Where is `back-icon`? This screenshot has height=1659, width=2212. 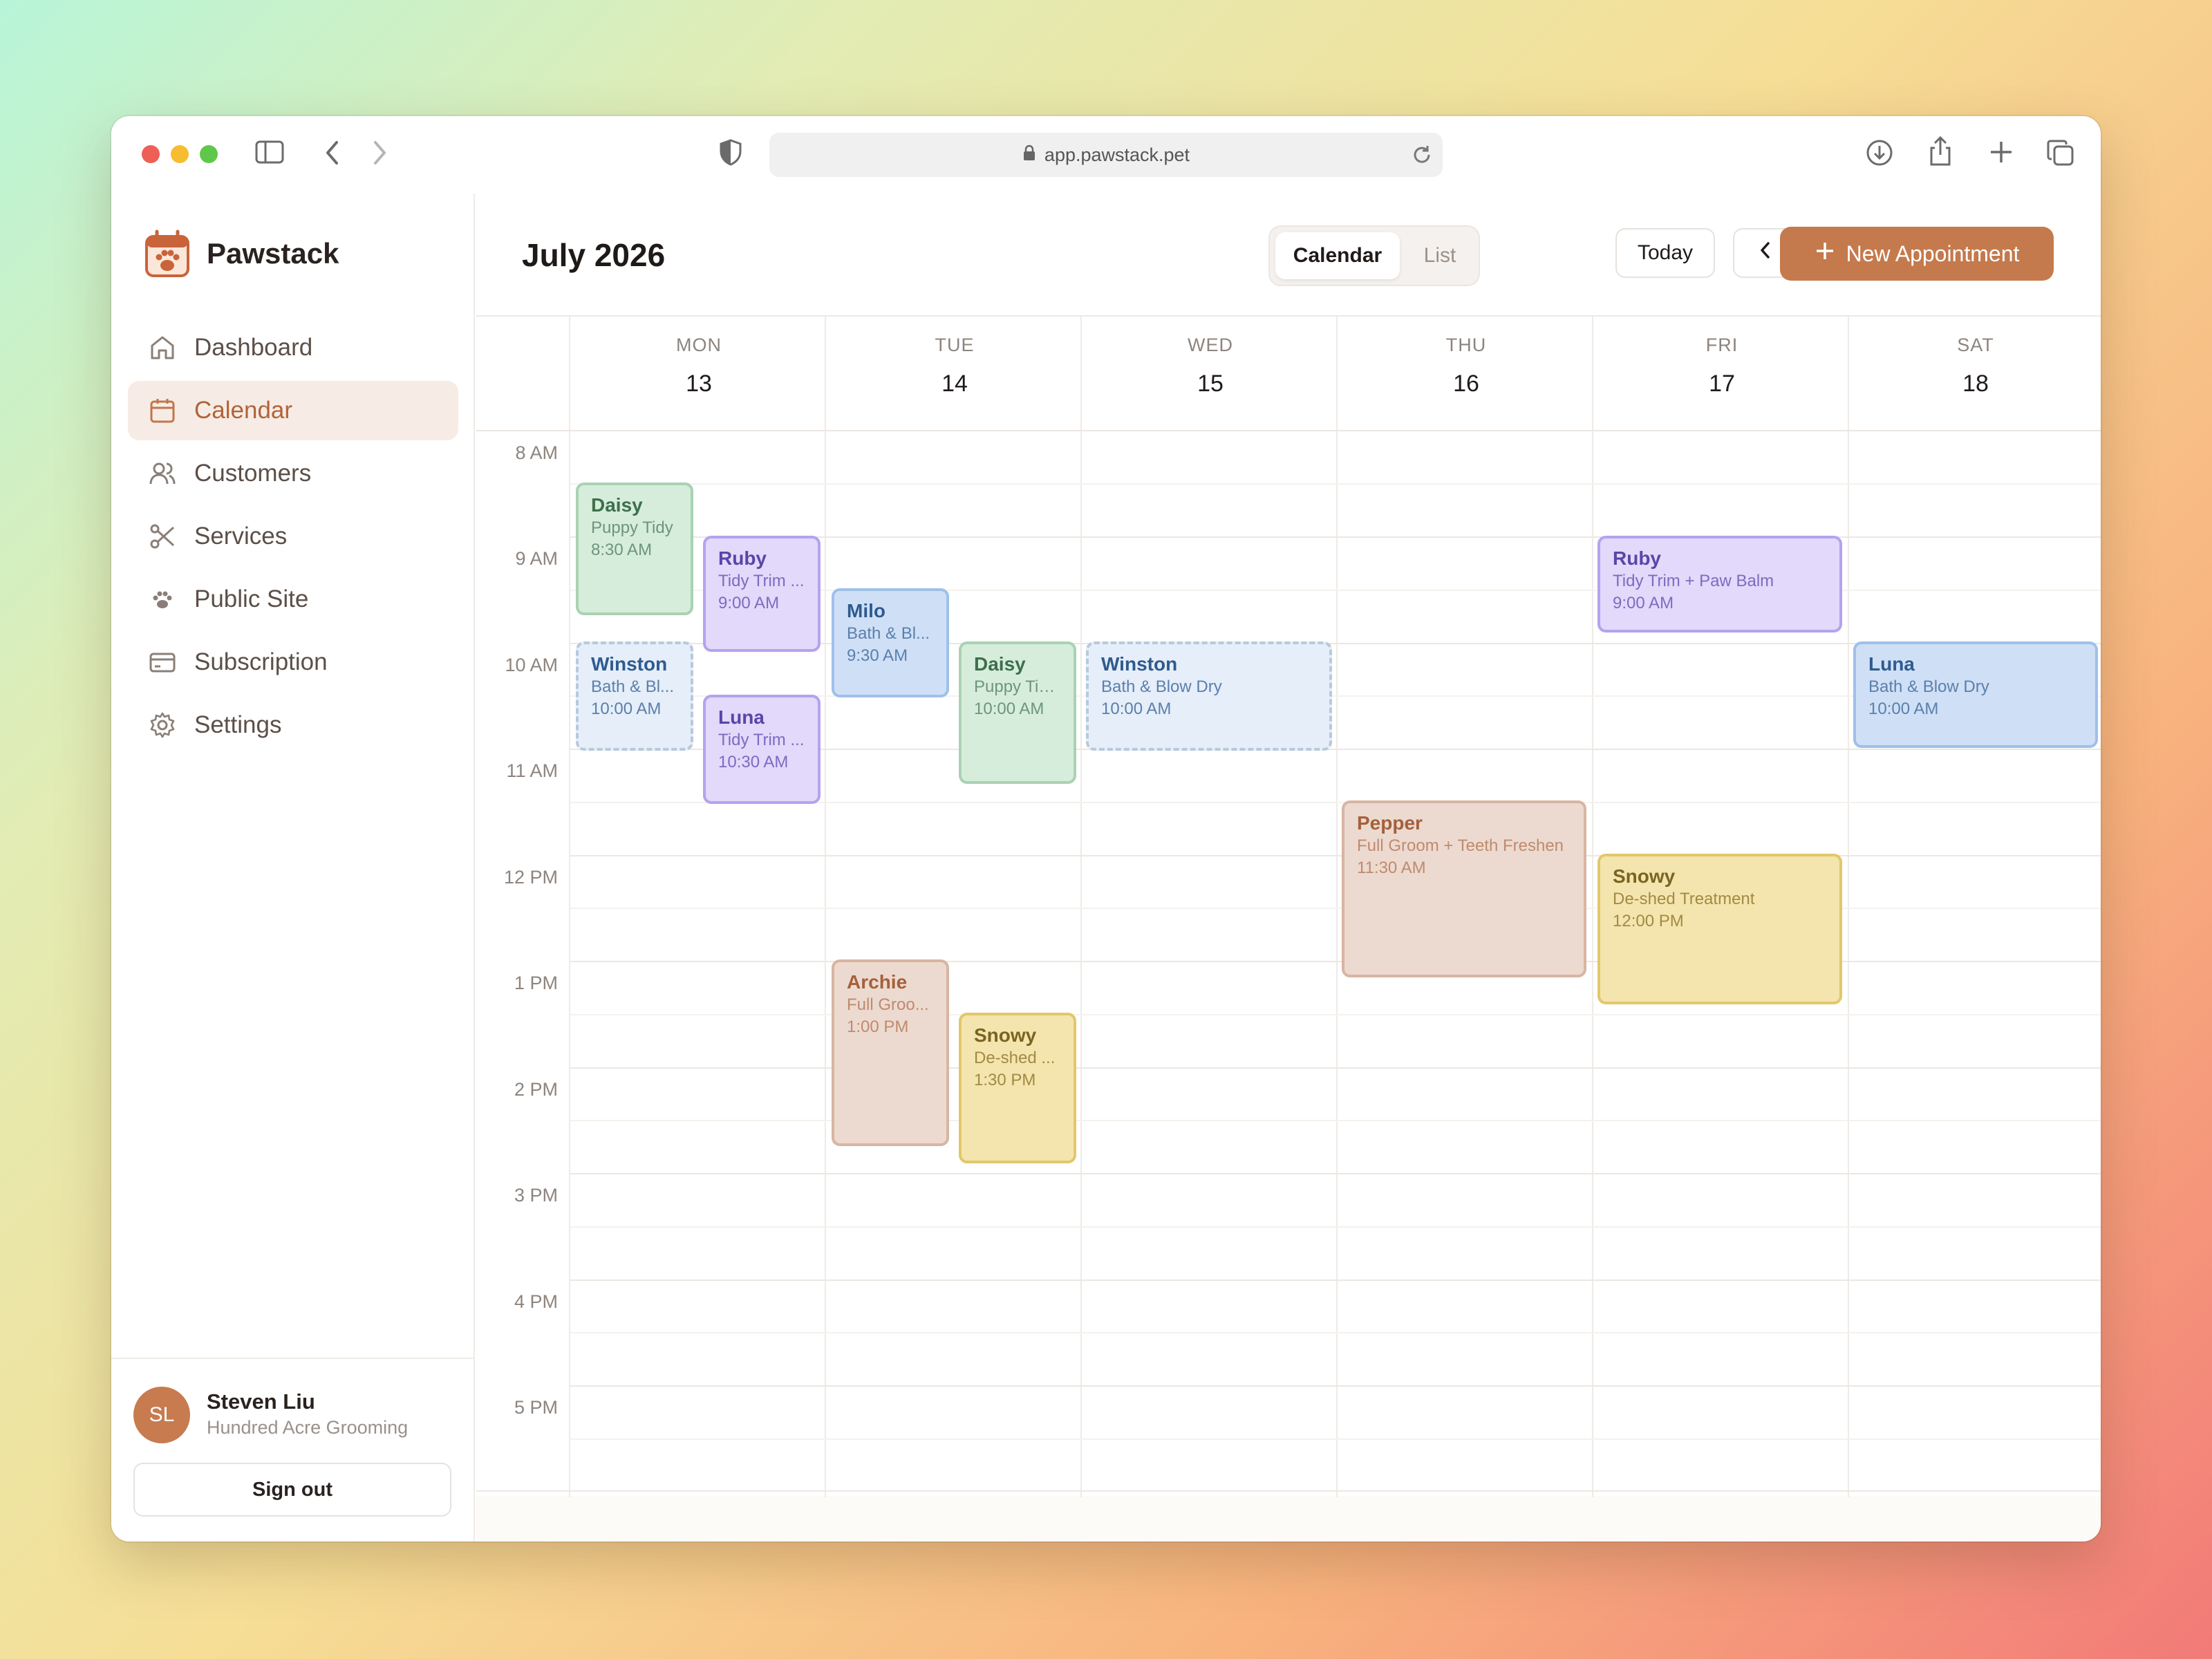 back-icon is located at coordinates (332, 155).